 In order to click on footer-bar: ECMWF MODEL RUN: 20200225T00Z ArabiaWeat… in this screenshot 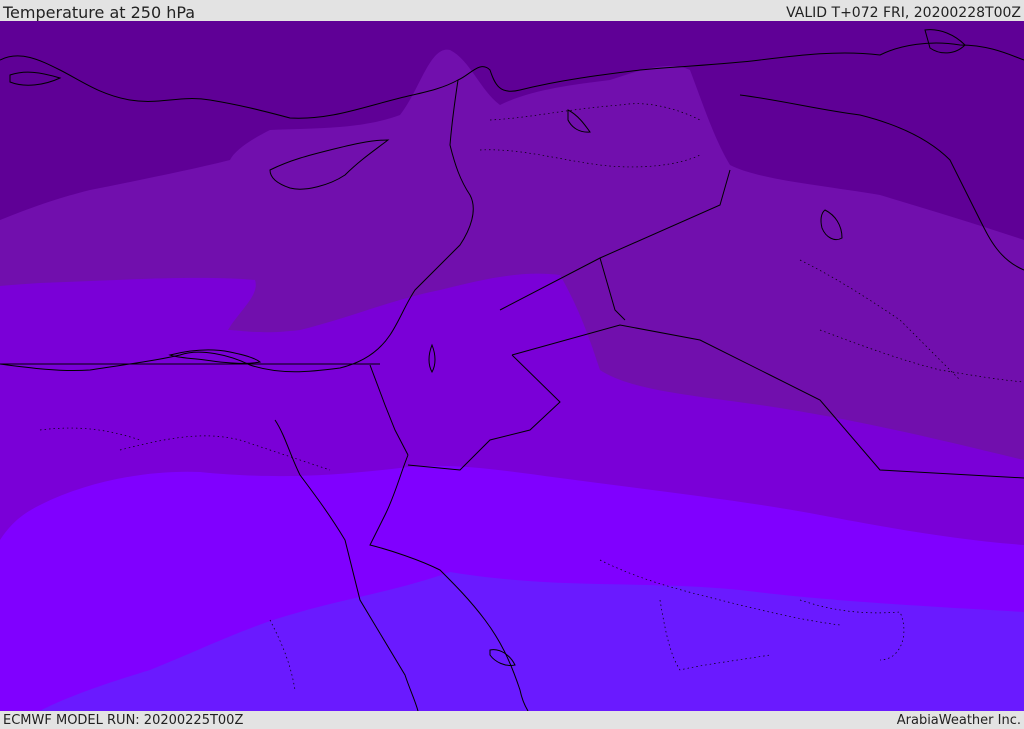, I will do `click(512, 720)`.